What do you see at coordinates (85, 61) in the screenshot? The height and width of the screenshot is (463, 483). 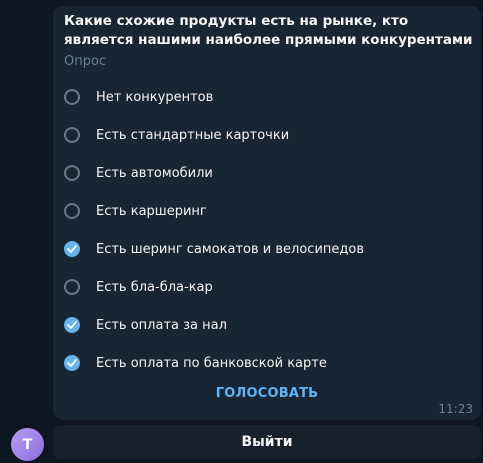 I see `poll-type-label: Опрос` at bounding box center [85, 61].